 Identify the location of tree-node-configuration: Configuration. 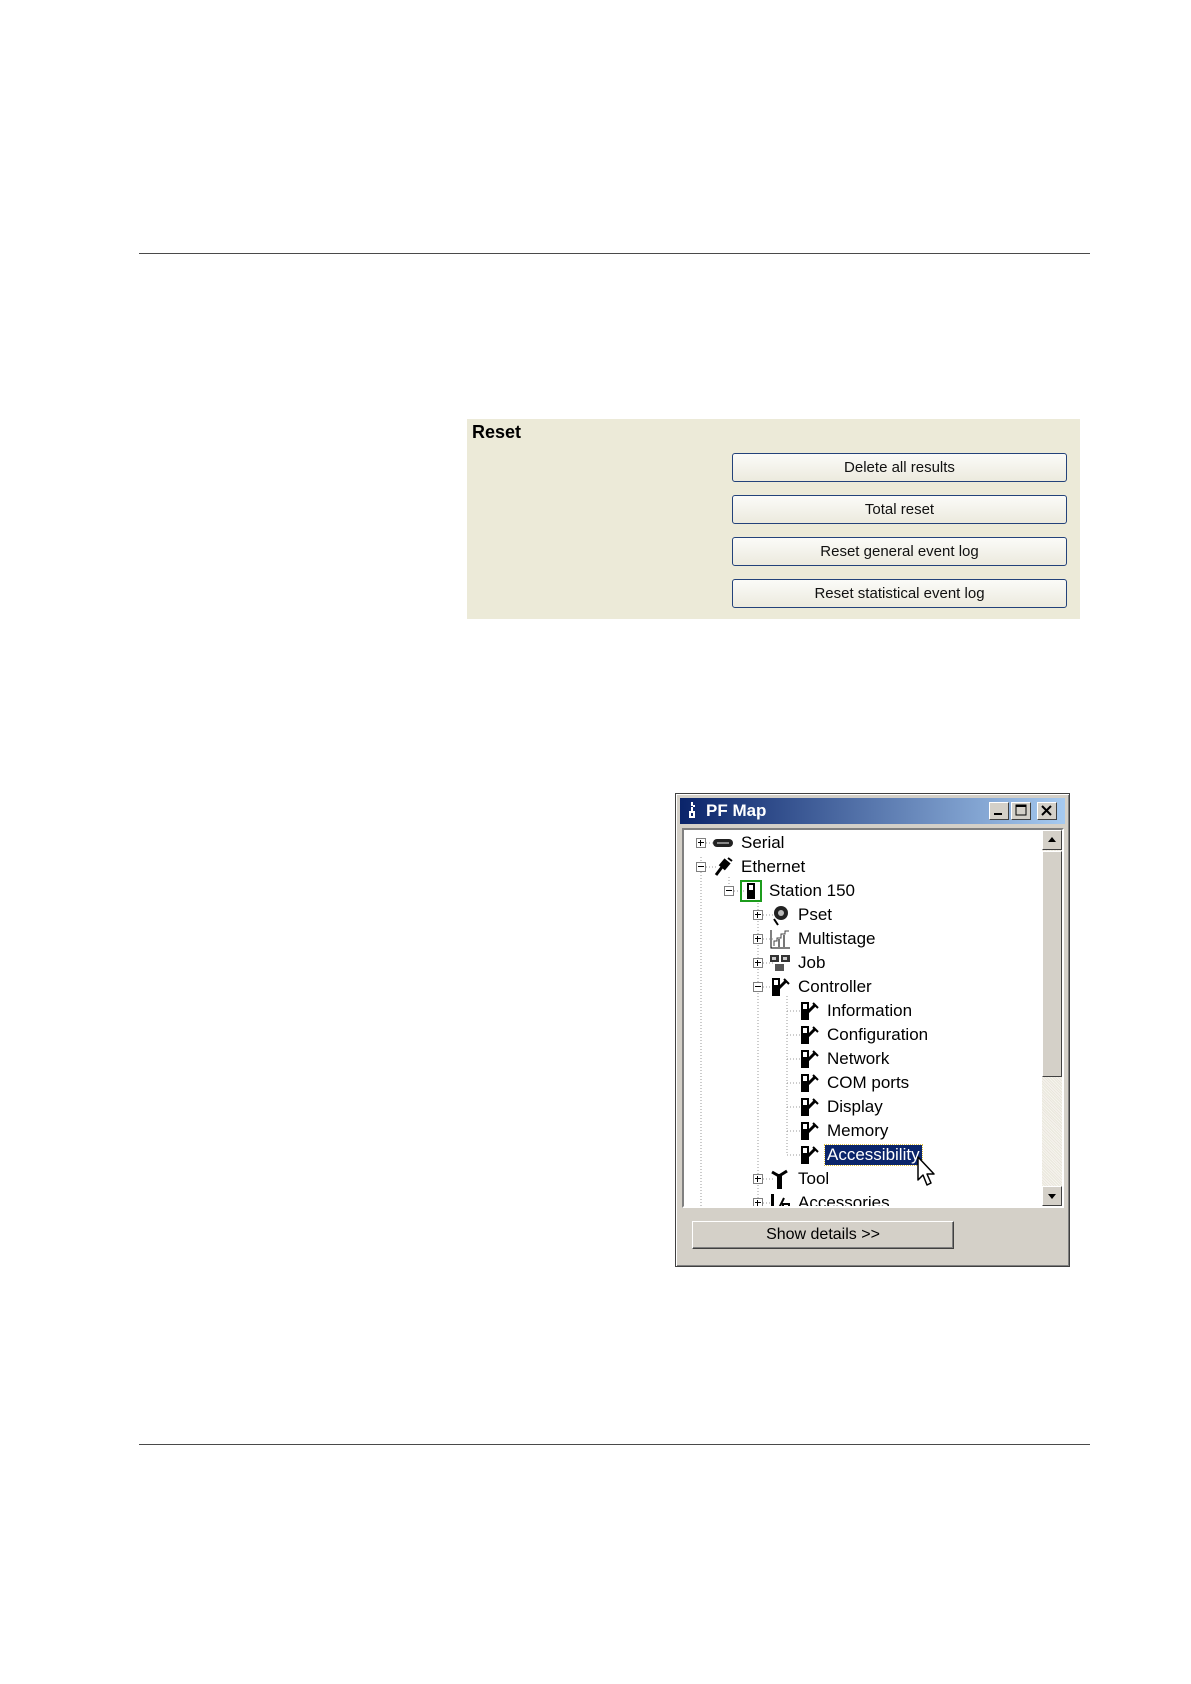
(864, 1035).